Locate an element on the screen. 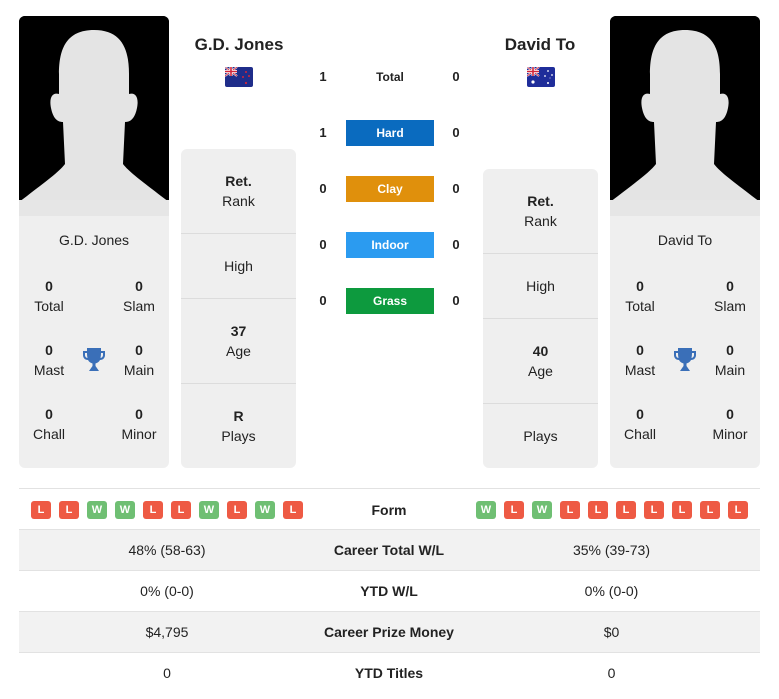 This screenshot has height=699, width=779. titles-minor-label: Minor is located at coordinates (730, 434).